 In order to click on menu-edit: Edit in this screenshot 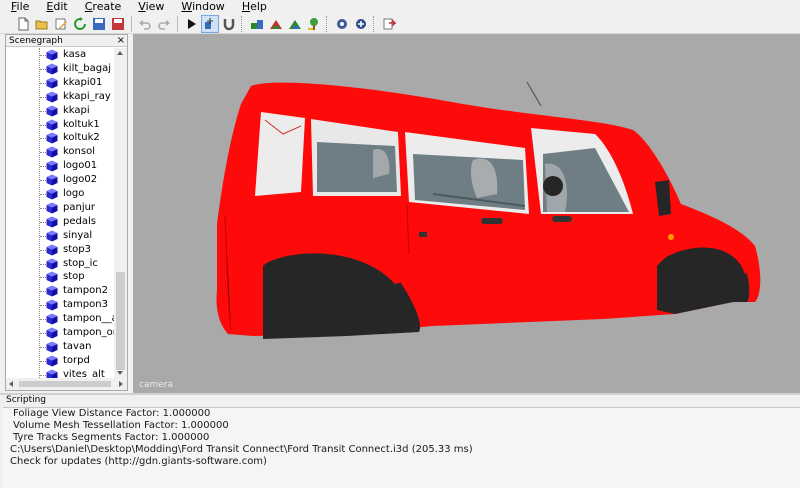, I will do `click(54, 7)`.